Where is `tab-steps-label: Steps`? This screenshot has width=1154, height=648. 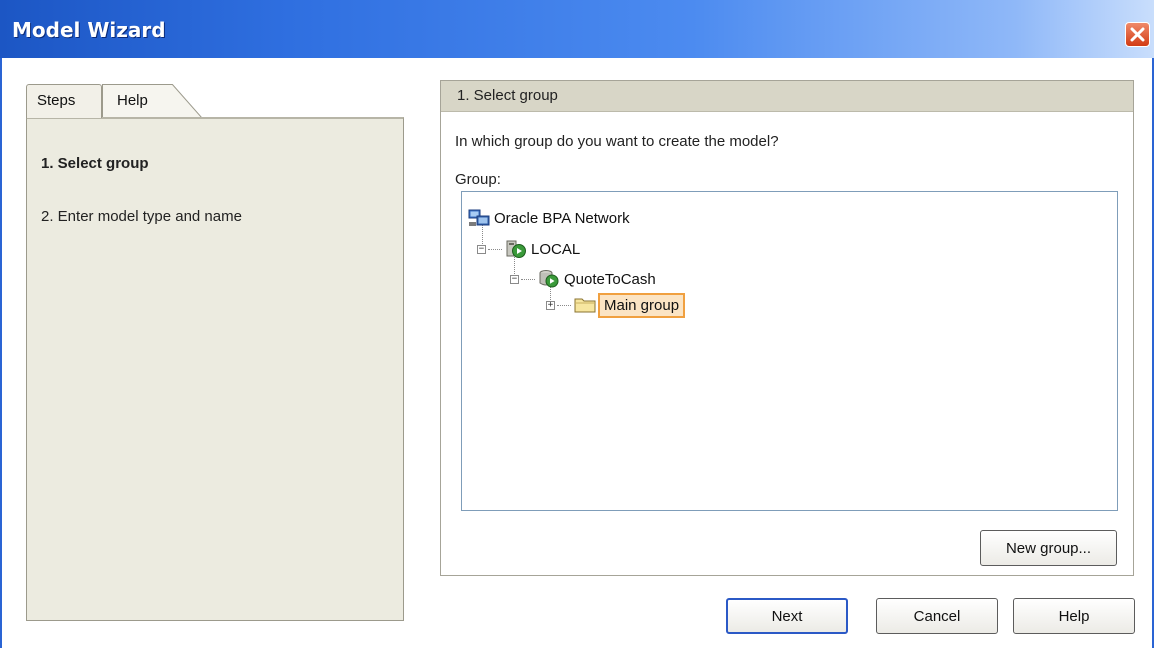 tab-steps-label: Steps is located at coordinates (56, 100).